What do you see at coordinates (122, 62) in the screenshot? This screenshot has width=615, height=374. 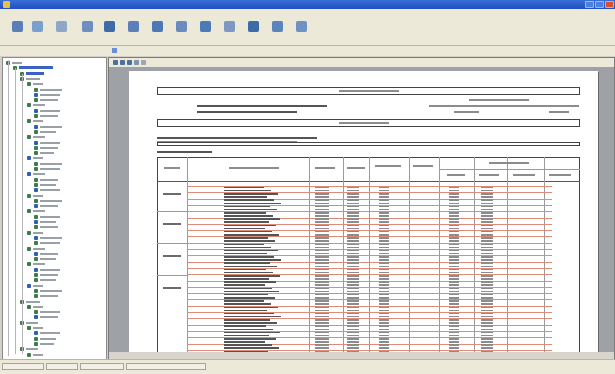 I see `prev-page-icon` at bounding box center [122, 62].